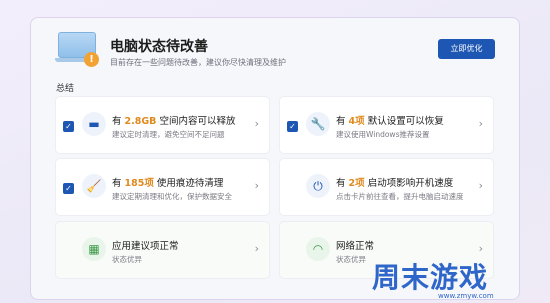  I want to click on tile-title: 有 4项 默认设置可以恢复, so click(390, 121).